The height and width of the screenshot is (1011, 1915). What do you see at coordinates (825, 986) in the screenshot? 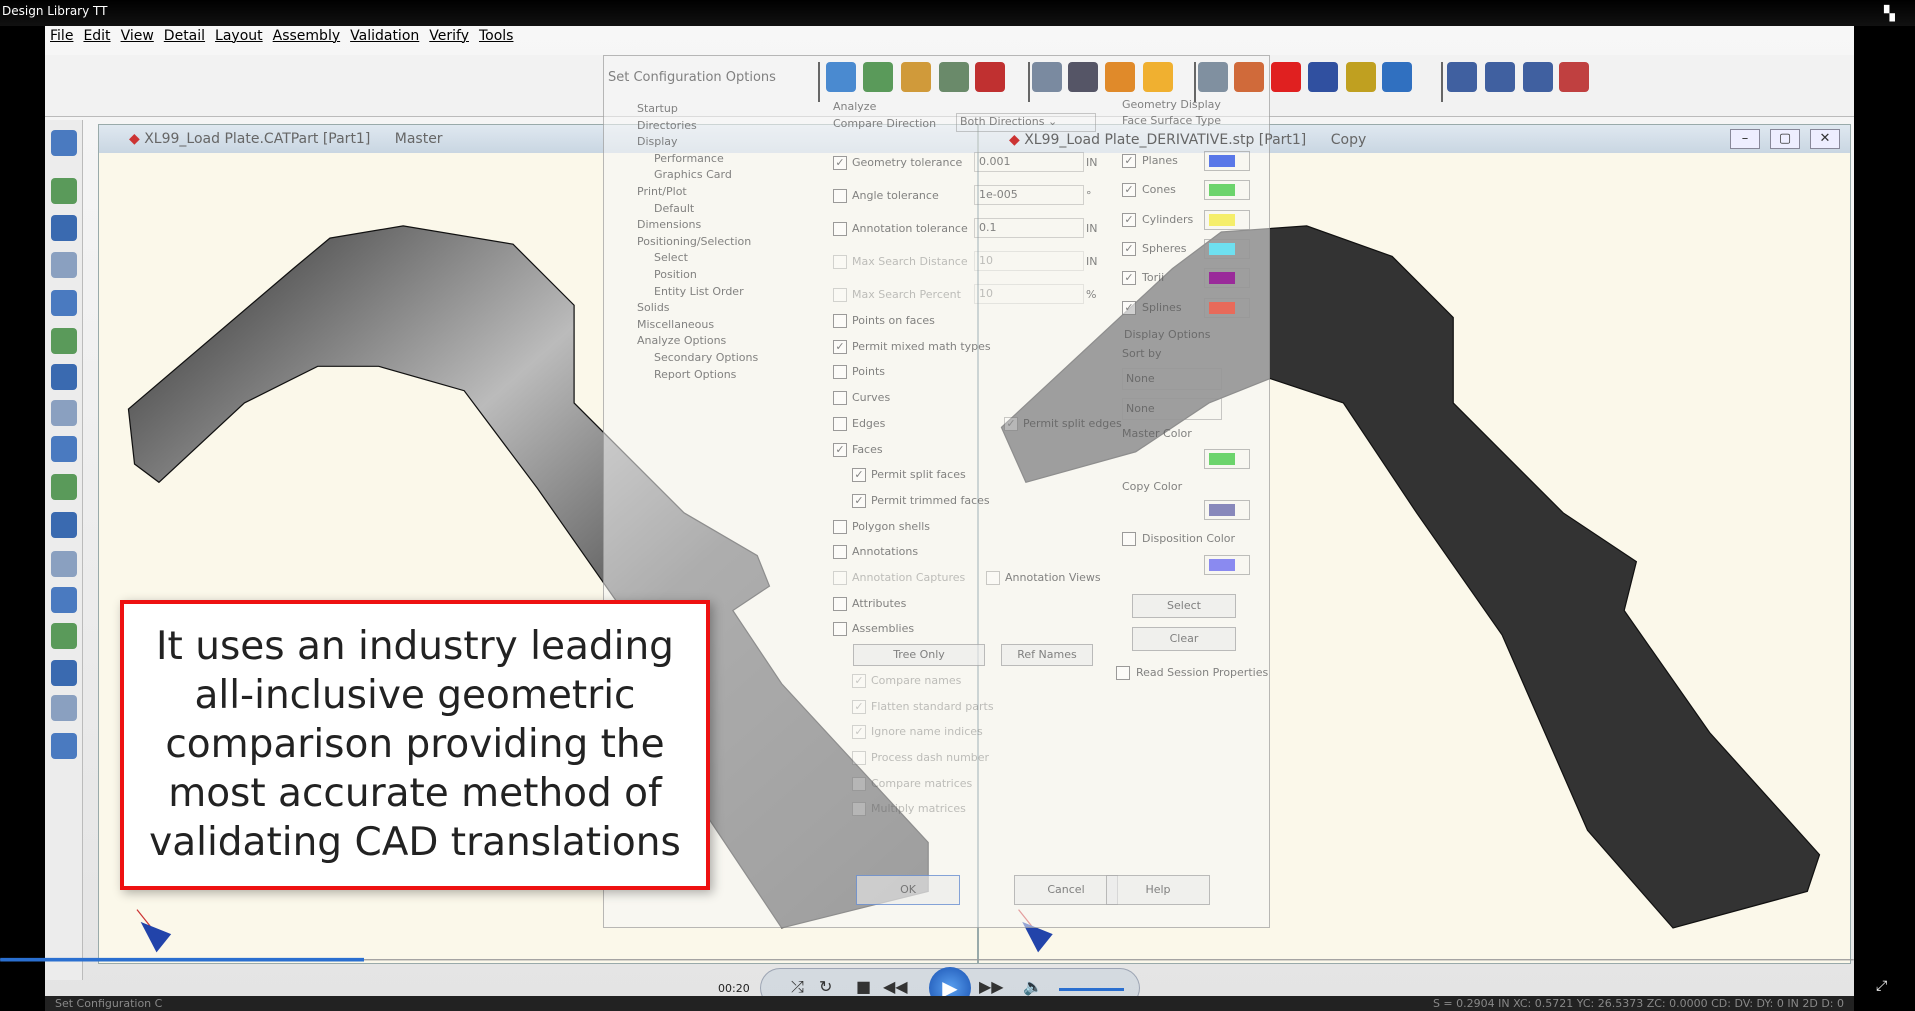
I see `repeat-button: ↻` at bounding box center [825, 986].